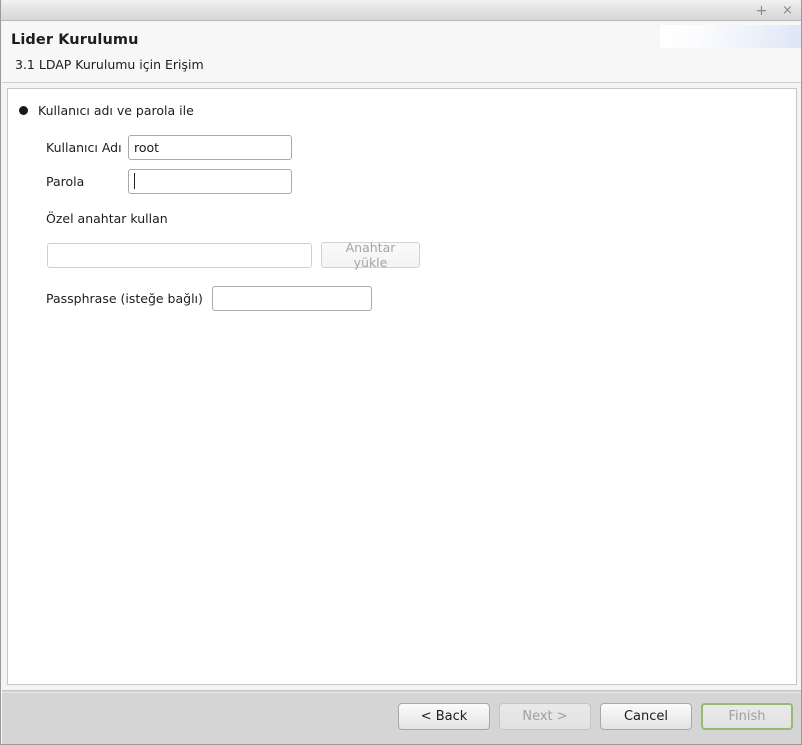 Image resolution: width=802 pixels, height=745 pixels. What do you see at coordinates (23, 110) in the screenshot?
I see `radio-selected-icon` at bounding box center [23, 110].